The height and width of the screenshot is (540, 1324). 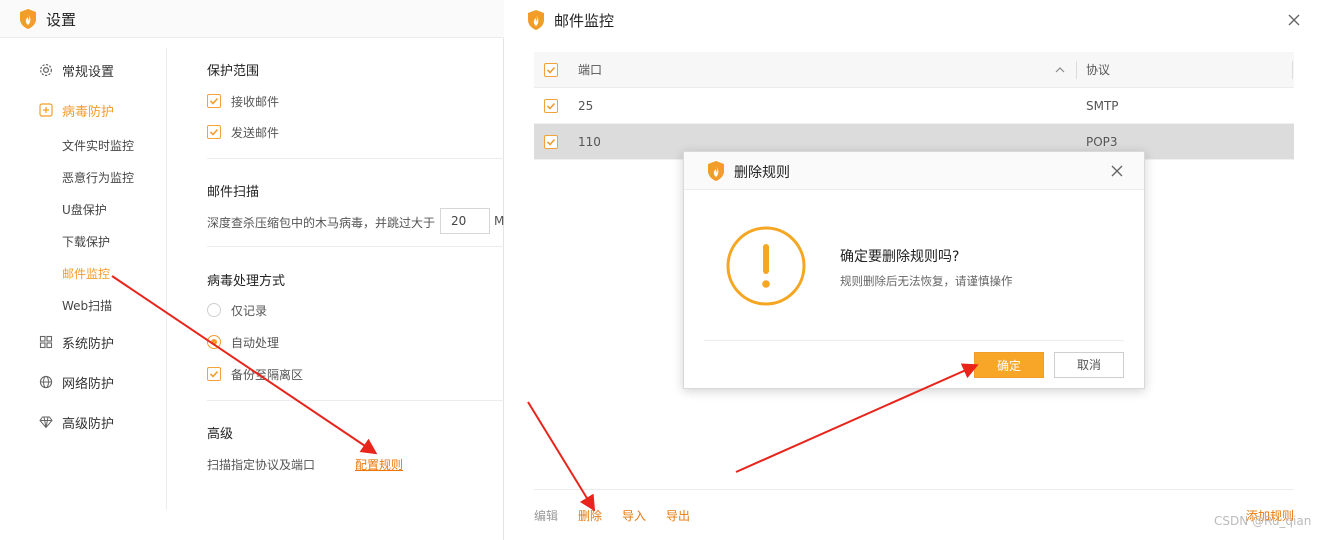 I want to click on backup-quarantine-label: 备份至隔离区, so click(x=267, y=374).